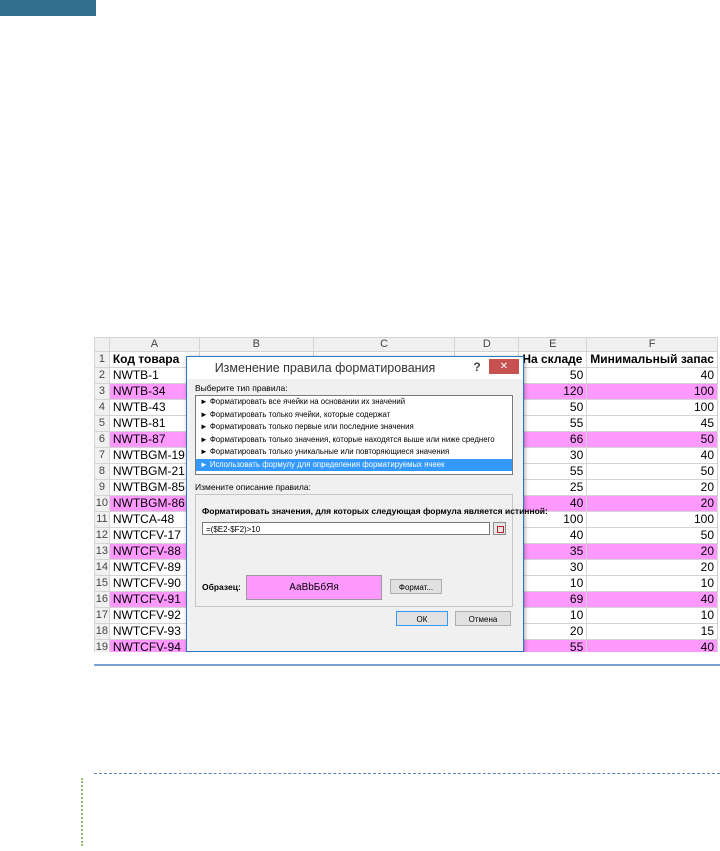 Image resolution: width=720 pixels, height=851 pixels. Describe the element at coordinates (102, 375) in the screenshot. I see `row-header: 2` at that location.